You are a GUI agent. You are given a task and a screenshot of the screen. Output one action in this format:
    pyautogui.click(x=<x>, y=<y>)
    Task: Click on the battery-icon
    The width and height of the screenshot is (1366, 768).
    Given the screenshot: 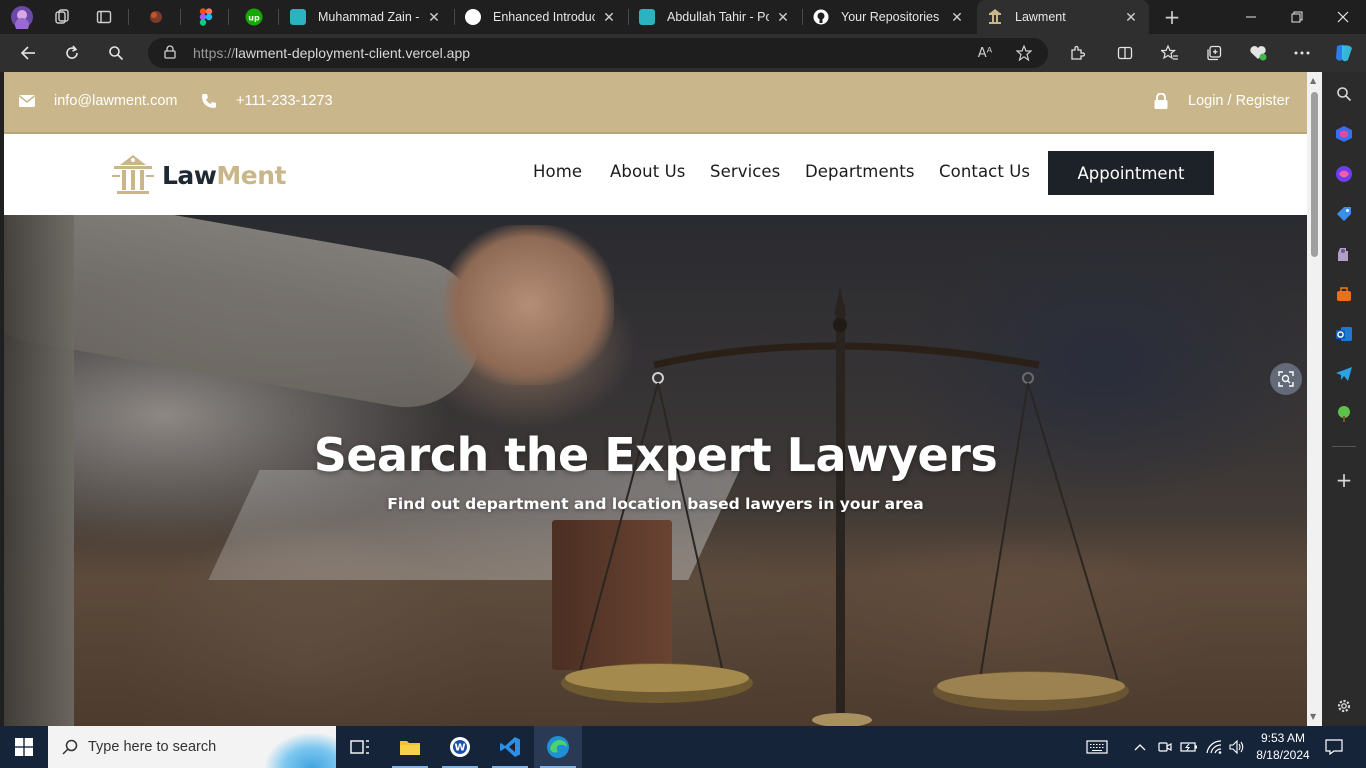 What is the action you would take?
    pyautogui.click(x=1189, y=747)
    